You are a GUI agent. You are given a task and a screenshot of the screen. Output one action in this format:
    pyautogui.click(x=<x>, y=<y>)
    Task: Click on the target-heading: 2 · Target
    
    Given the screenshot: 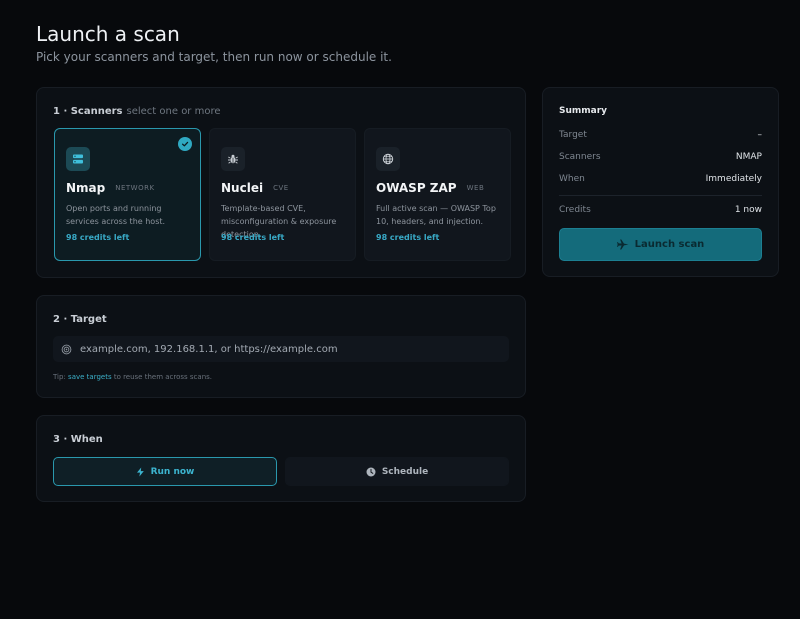 What is the action you would take?
    pyautogui.click(x=80, y=319)
    